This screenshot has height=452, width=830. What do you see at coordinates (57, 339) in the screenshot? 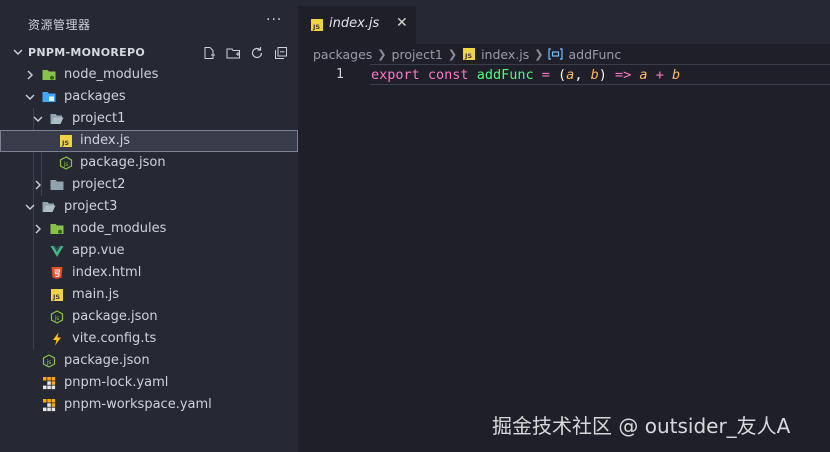
I see `vite-icon` at bounding box center [57, 339].